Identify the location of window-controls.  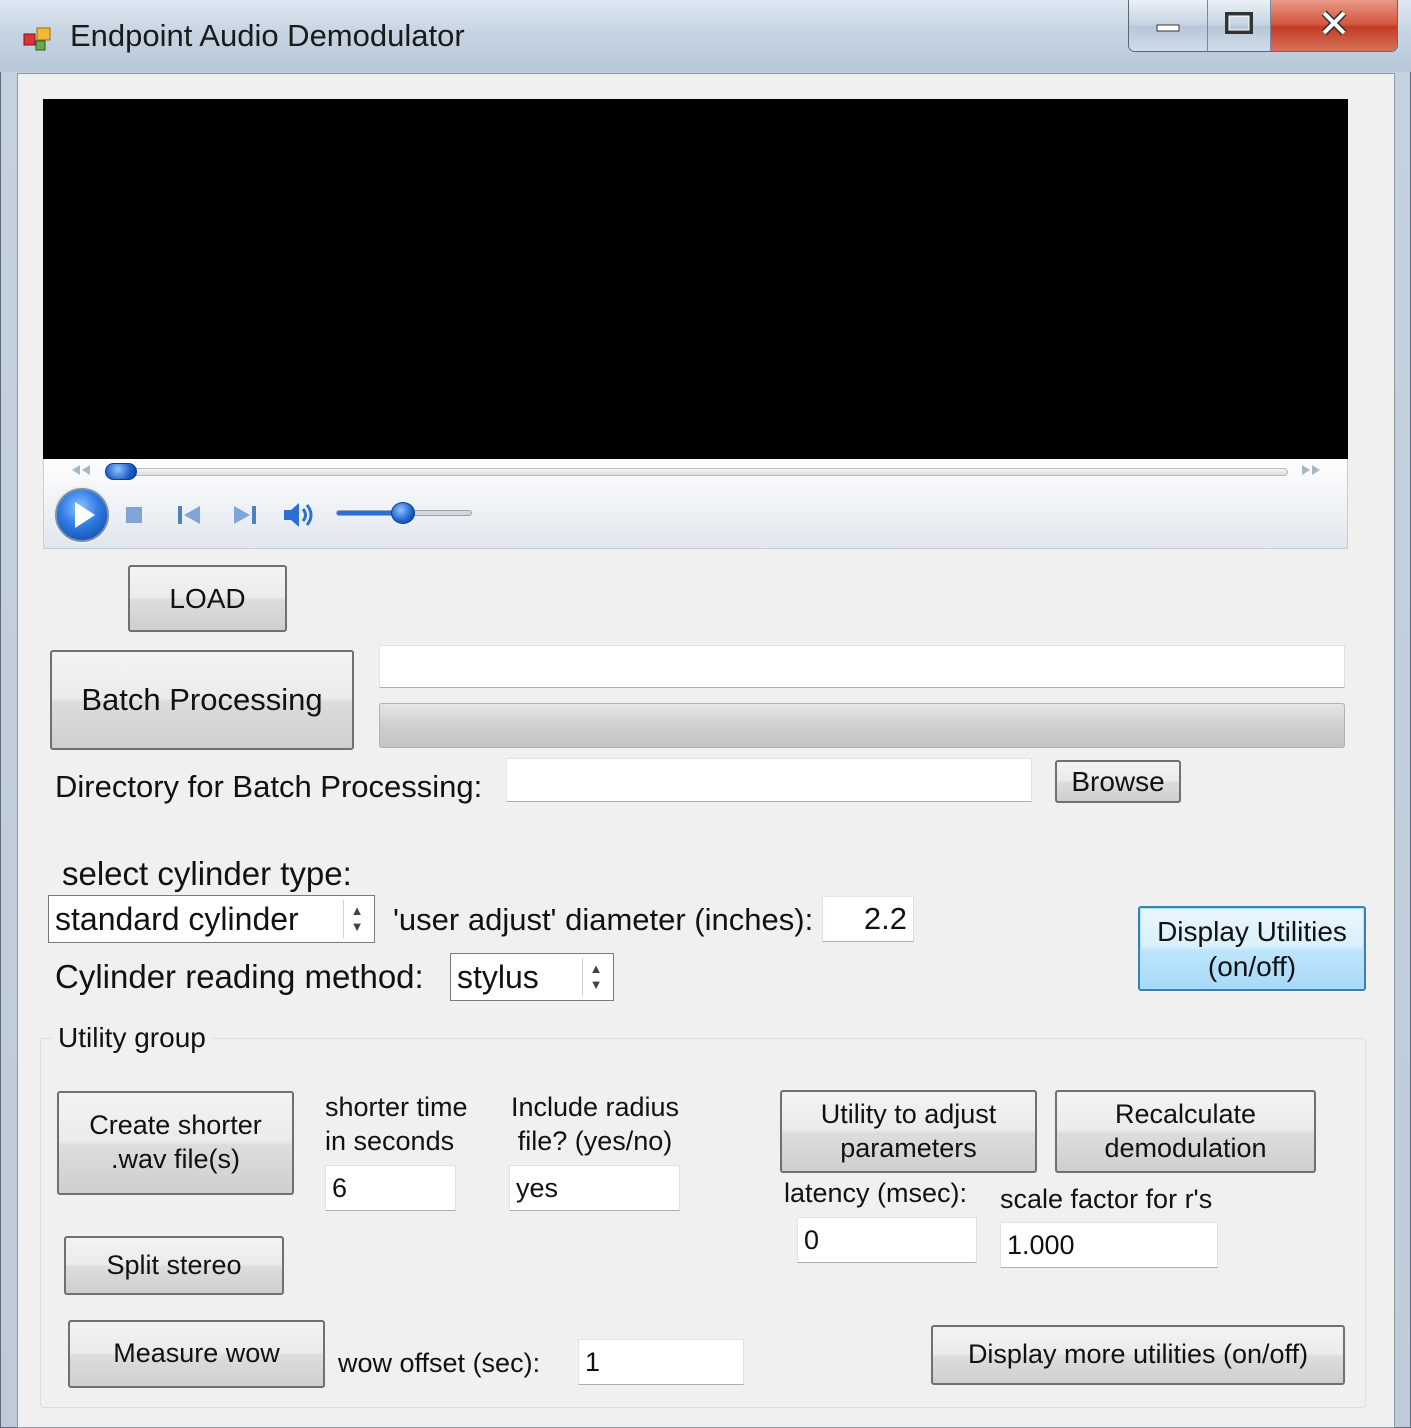
(1263, 26).